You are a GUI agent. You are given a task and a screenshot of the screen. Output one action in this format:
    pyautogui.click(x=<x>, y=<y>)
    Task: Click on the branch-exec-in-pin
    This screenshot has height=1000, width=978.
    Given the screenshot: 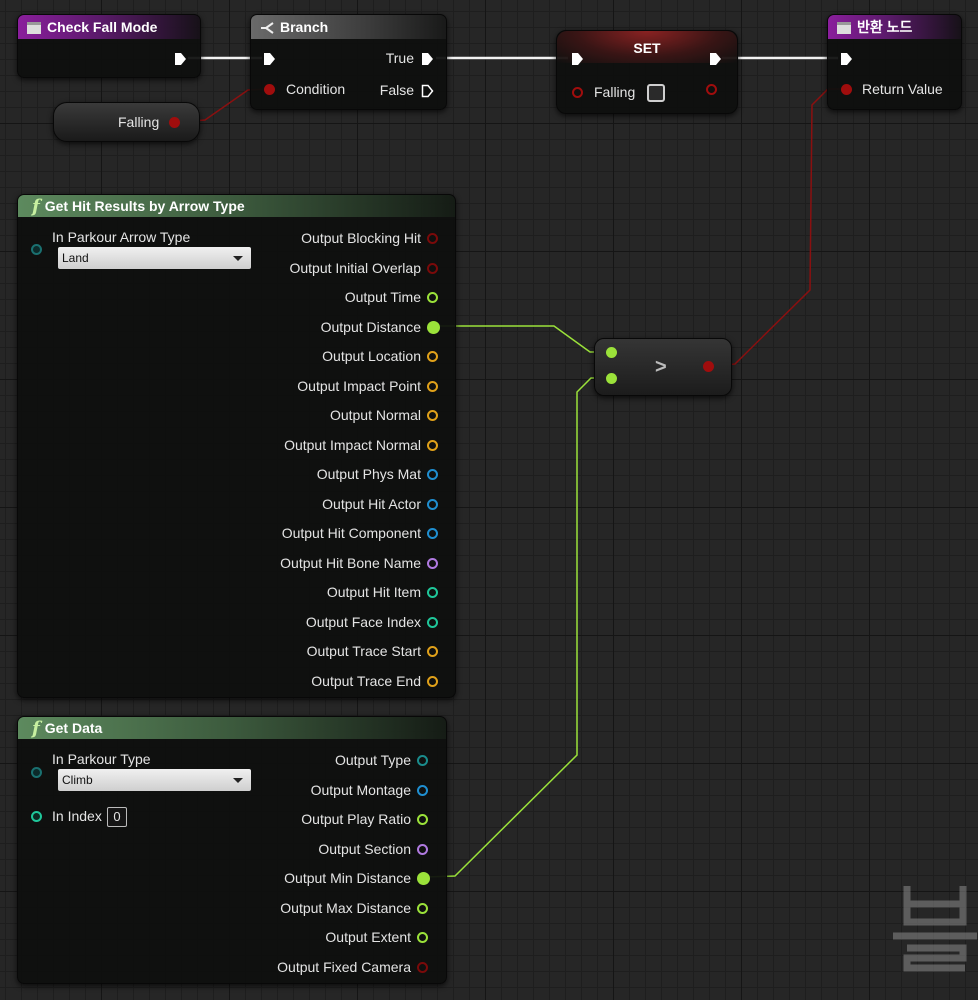 What is the action you would take?
    pyautogui.click(x=269, y=59)
    